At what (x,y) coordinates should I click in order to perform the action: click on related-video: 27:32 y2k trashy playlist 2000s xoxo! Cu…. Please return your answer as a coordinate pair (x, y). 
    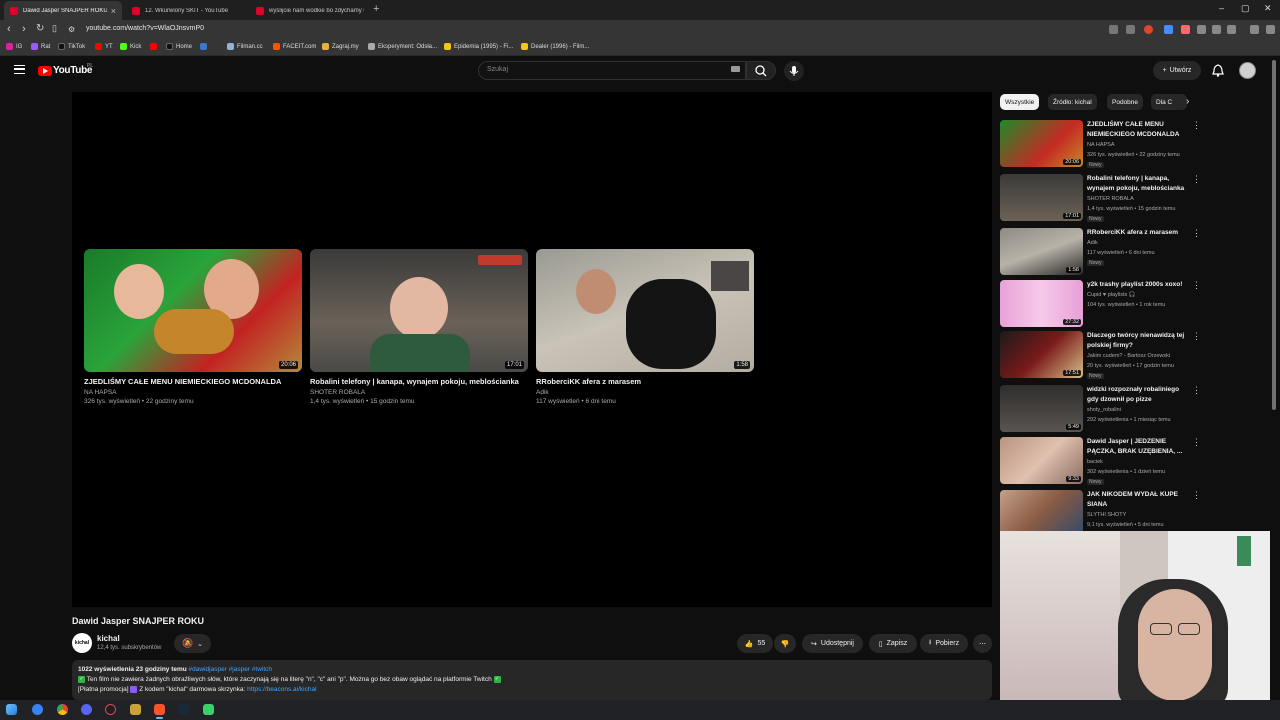
    Looking at the image, I should click on (1100, 306).